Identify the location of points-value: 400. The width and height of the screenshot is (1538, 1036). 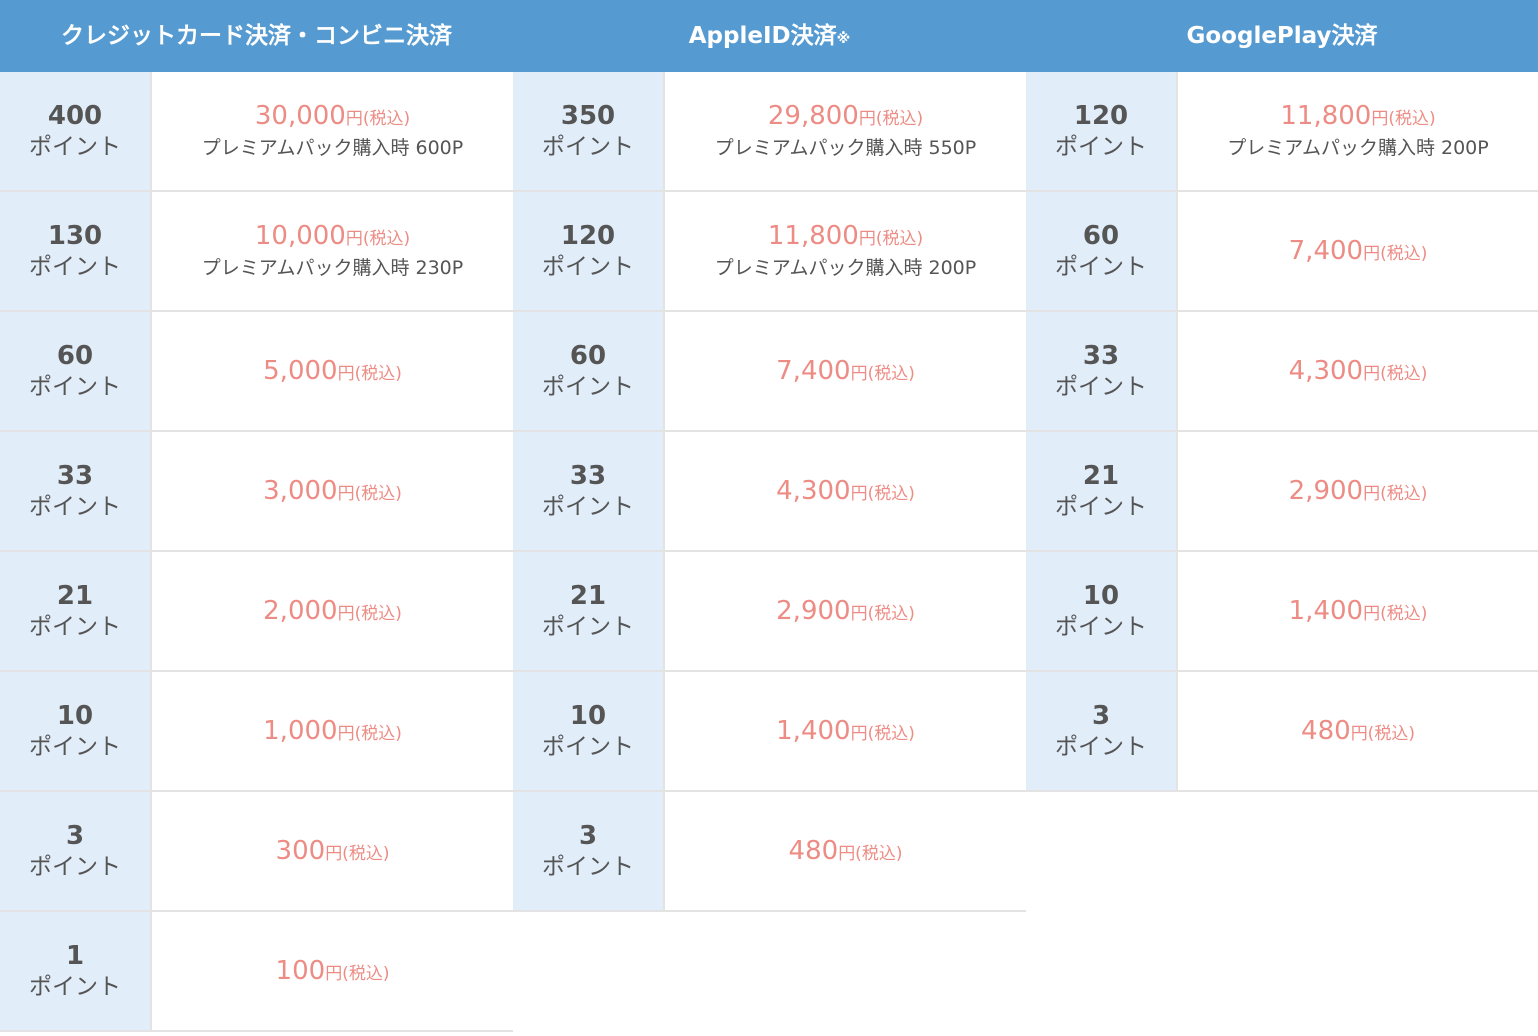
(75, 116).